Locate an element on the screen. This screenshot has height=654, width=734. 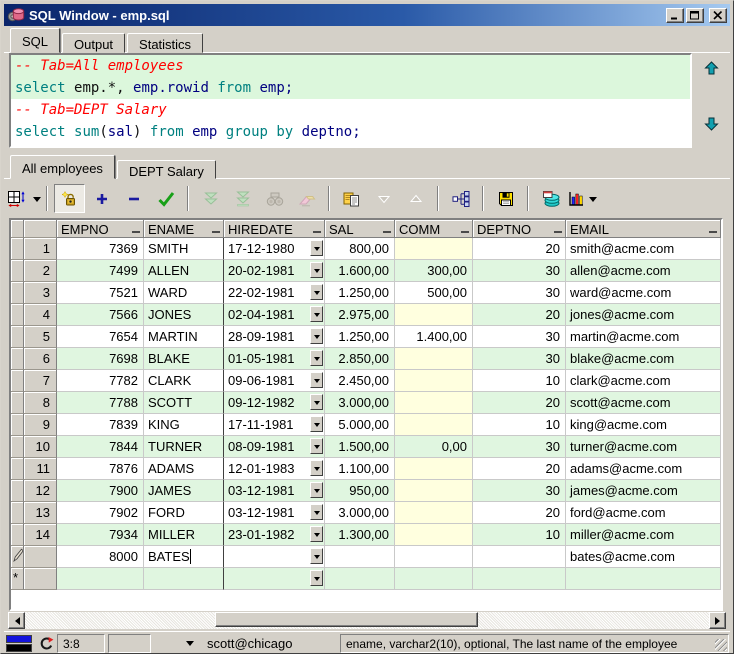
tab-sql: SQL is located at coordinates (35, 40).